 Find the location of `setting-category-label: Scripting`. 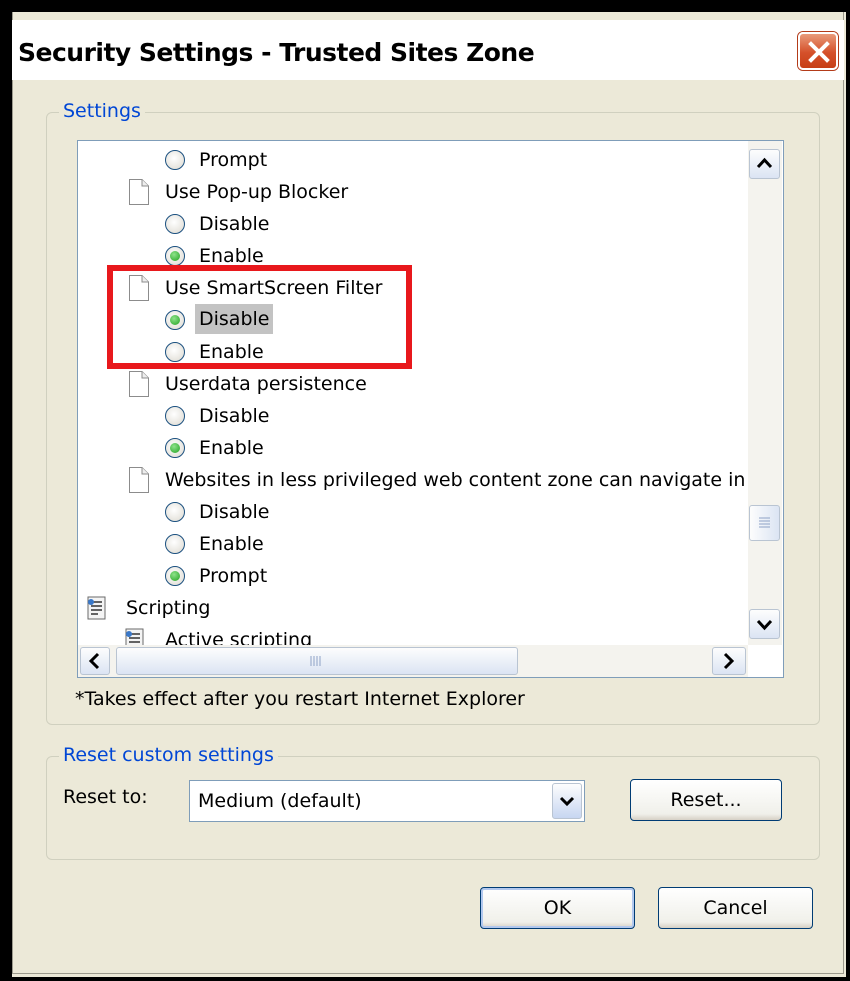

setting-category-label: Scripting is located at coordinates (168, 608).